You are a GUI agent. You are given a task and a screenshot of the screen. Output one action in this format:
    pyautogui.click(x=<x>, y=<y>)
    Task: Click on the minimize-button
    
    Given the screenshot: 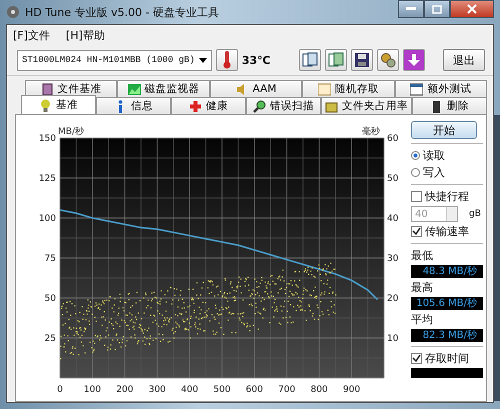 What is the action you would take?
    pyautogui.click(x=411, y=9)
    